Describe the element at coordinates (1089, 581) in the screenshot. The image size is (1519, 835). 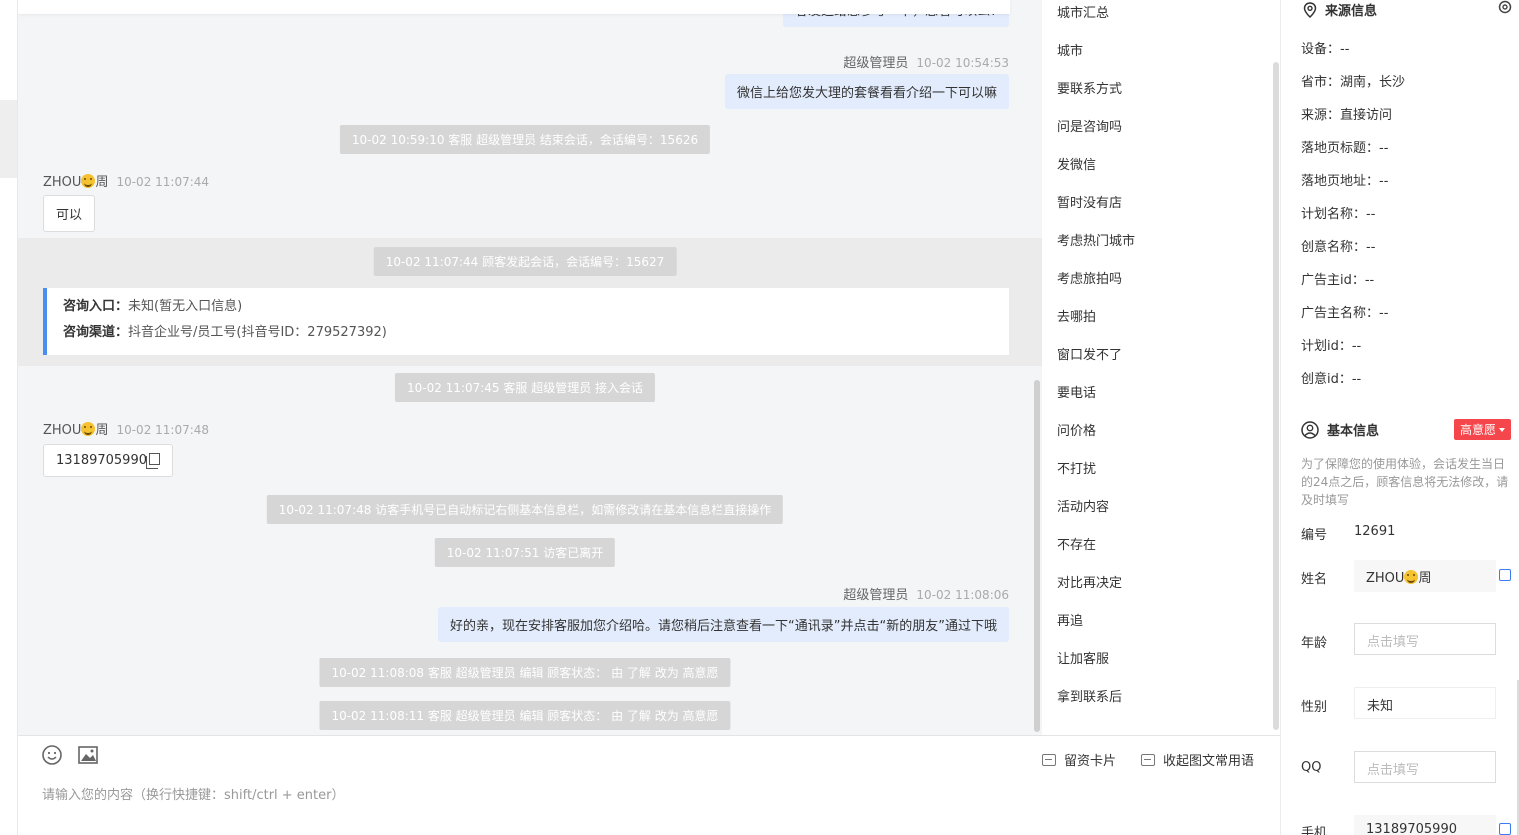
I see `phrase-item: 对比再决定` at that location.